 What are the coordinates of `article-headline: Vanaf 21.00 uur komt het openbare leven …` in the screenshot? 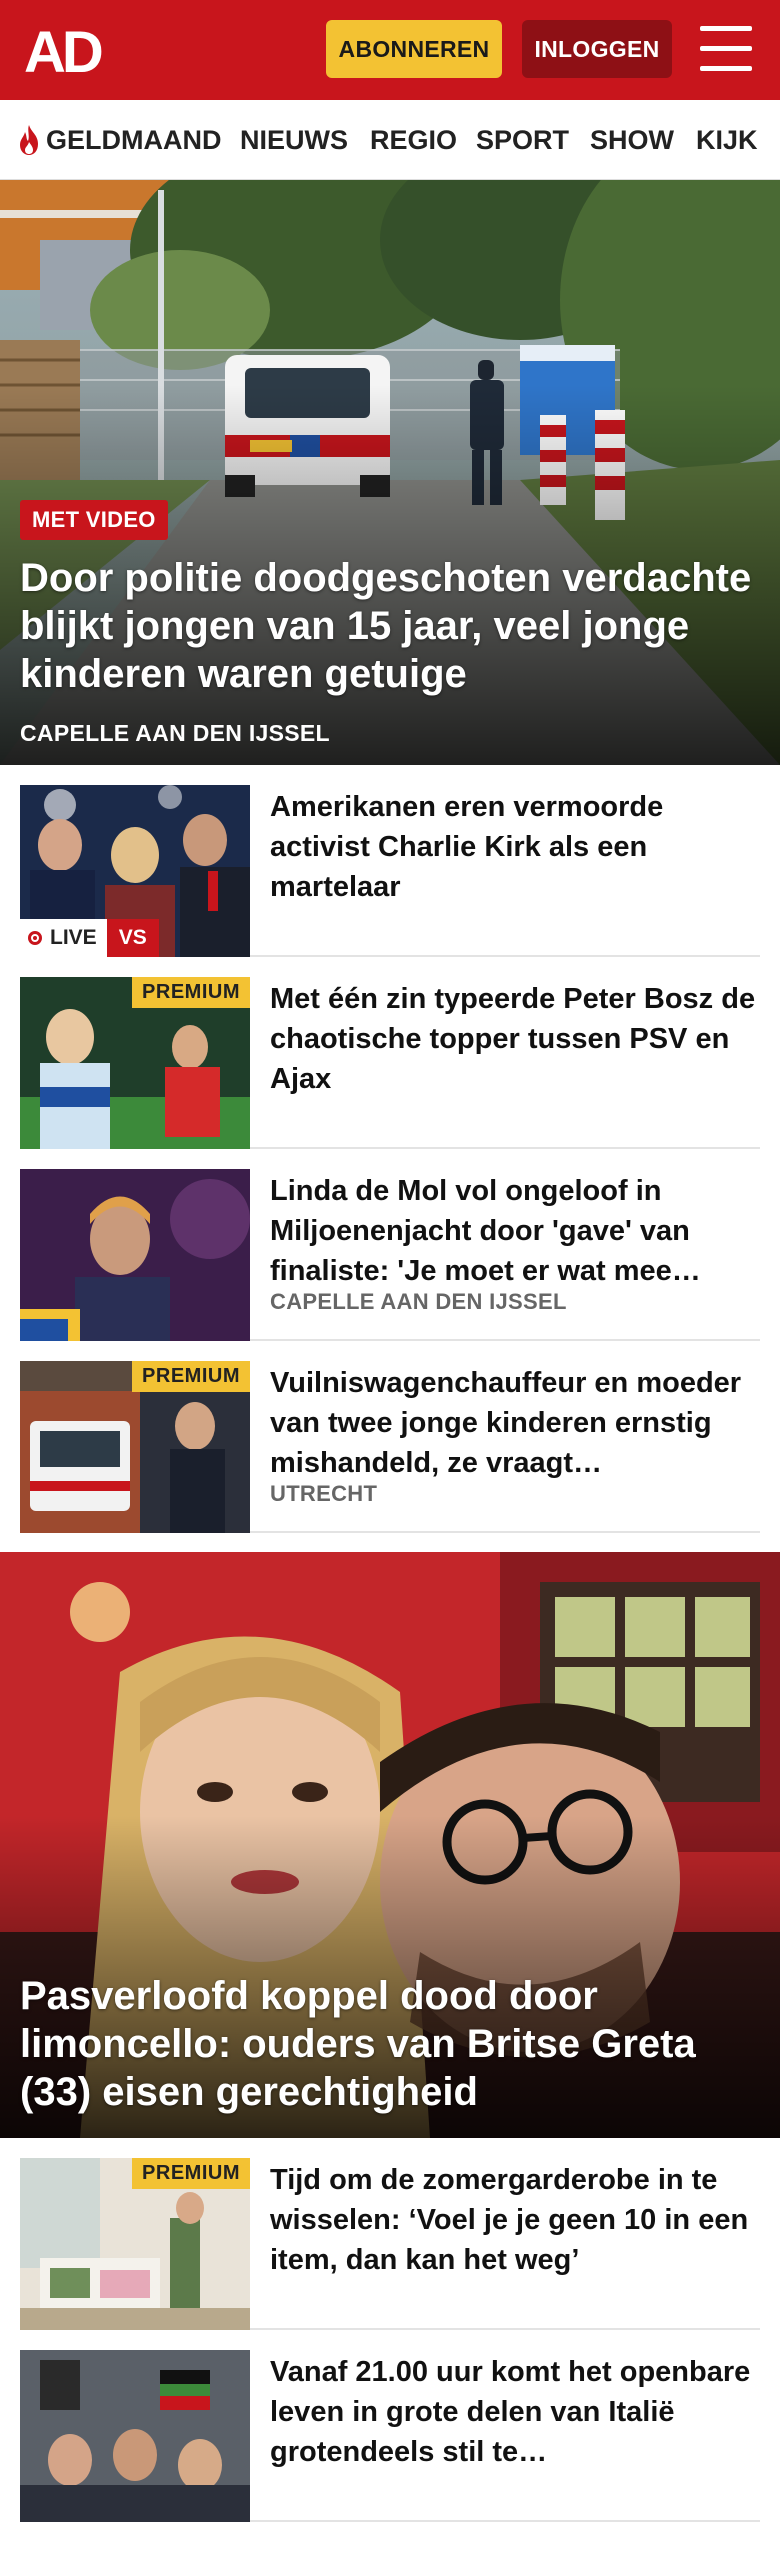 It's located at (515, 2412).